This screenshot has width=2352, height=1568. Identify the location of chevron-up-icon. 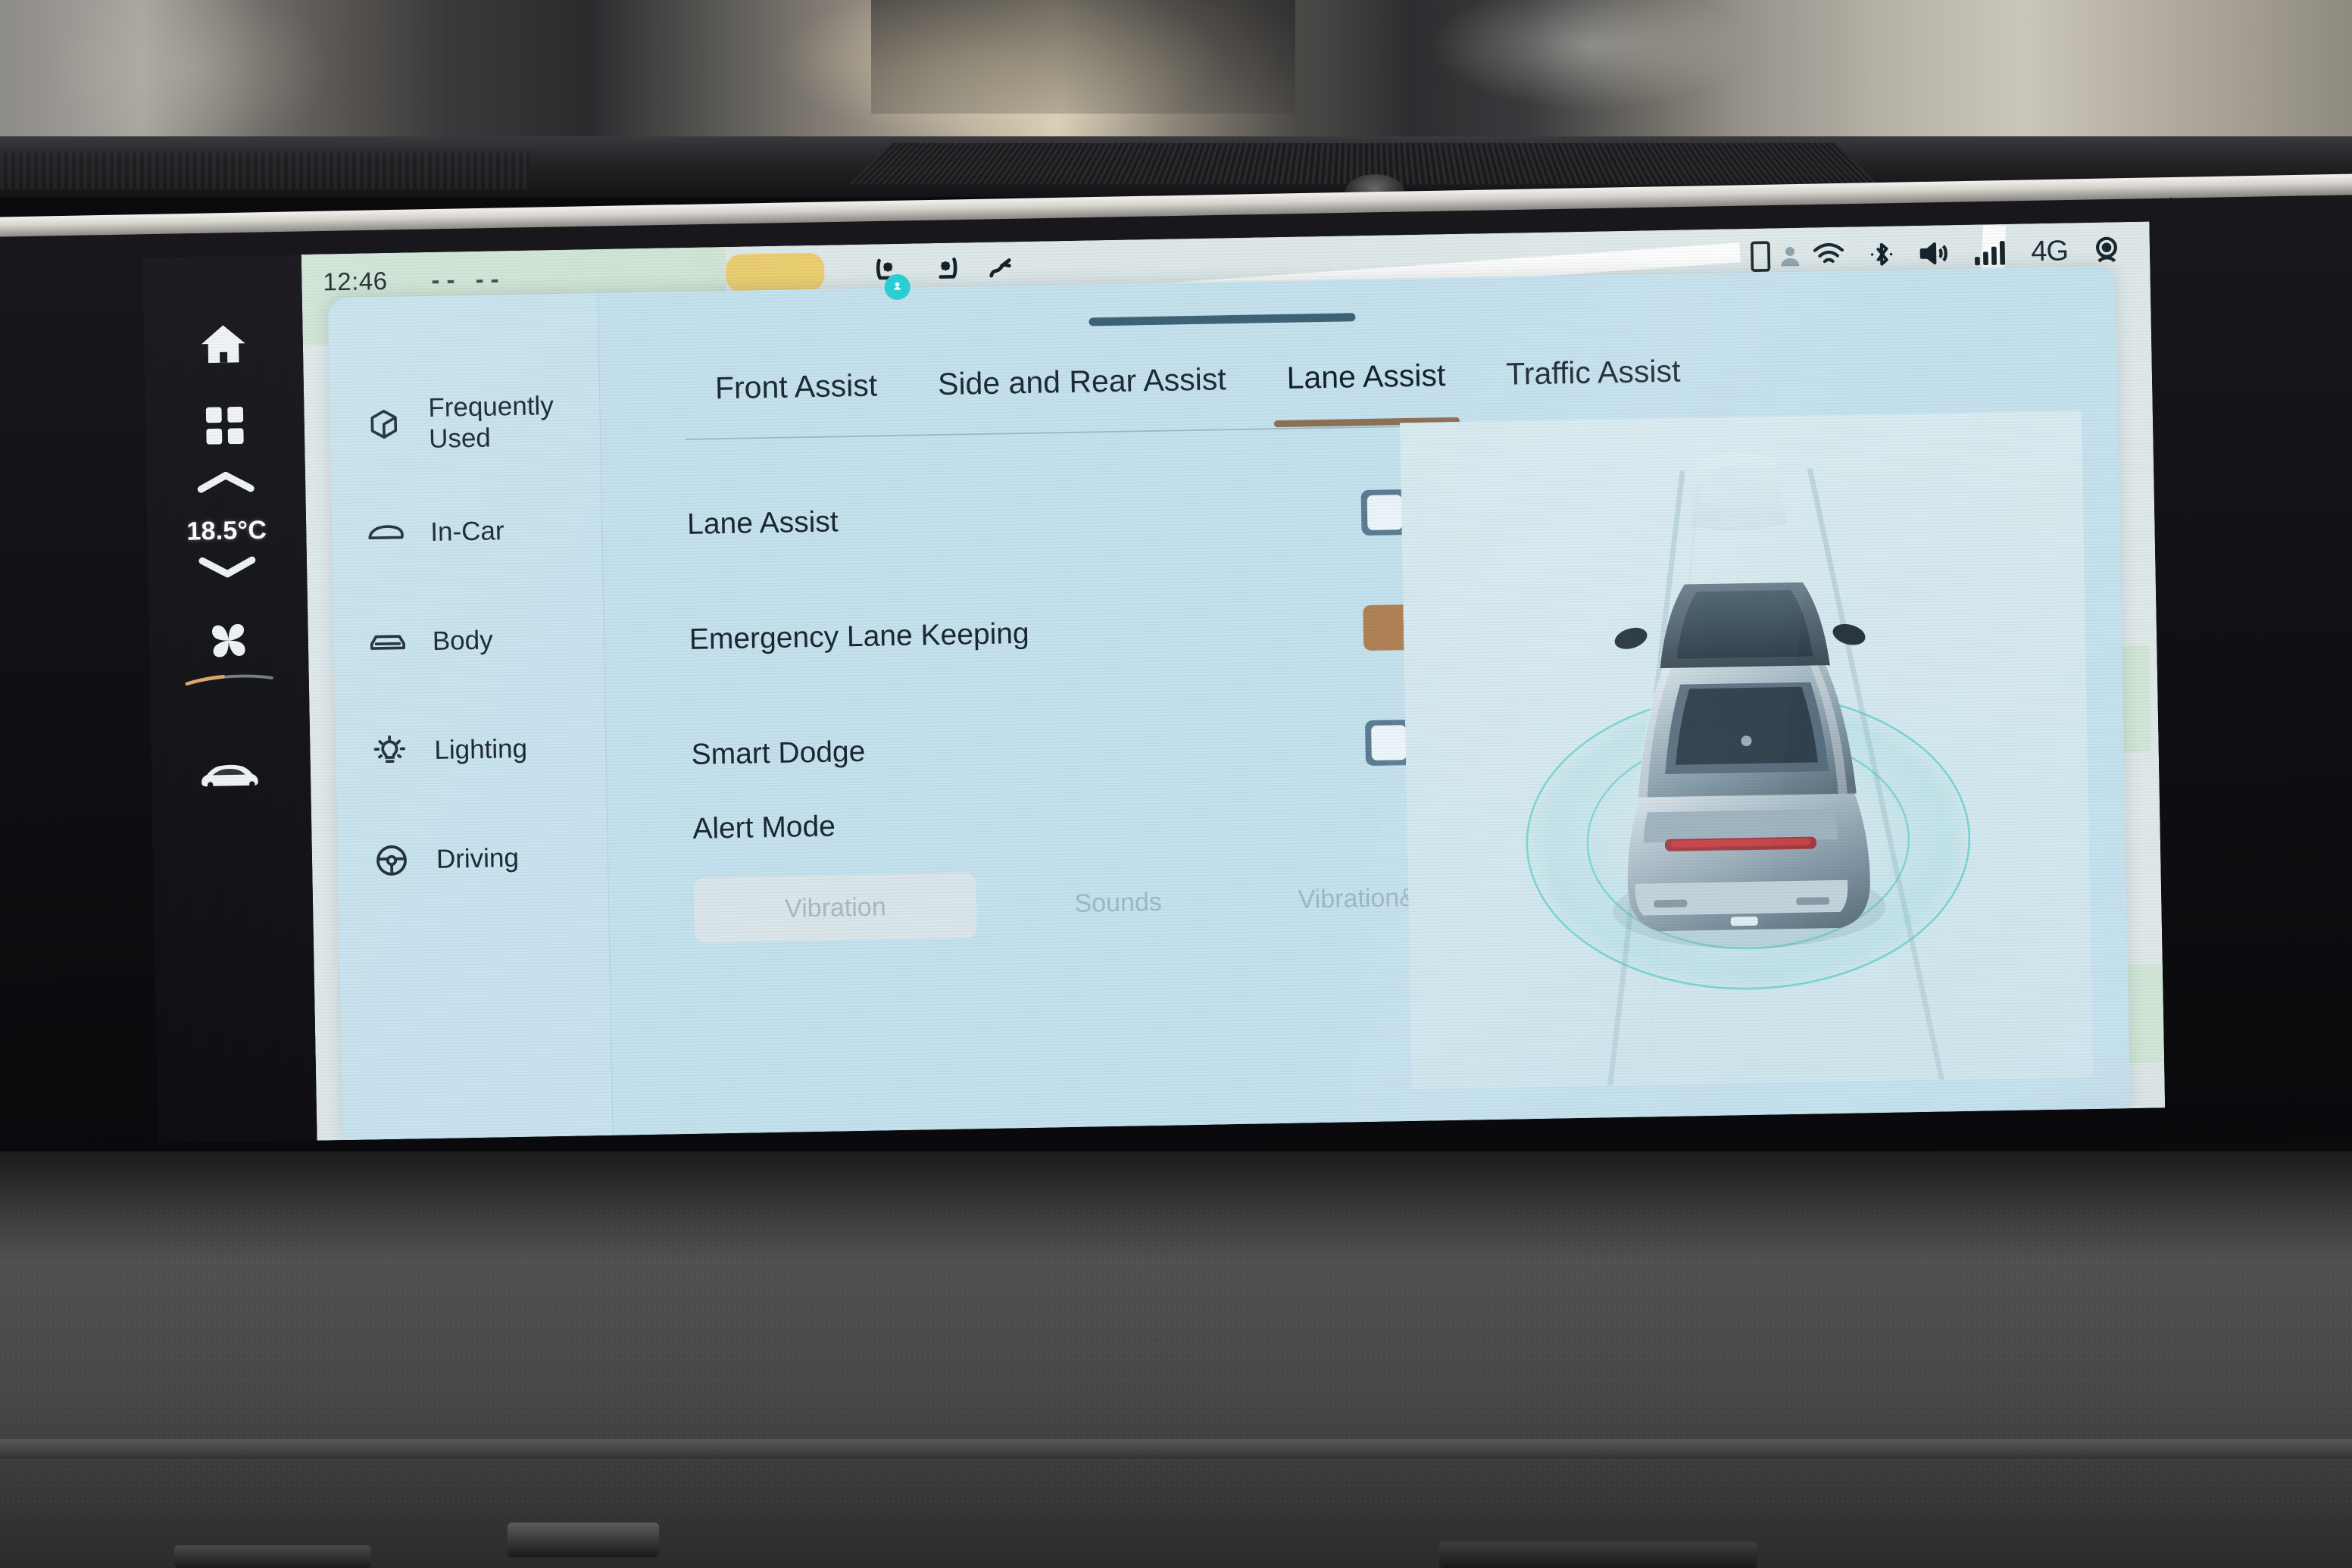
(226, 485).